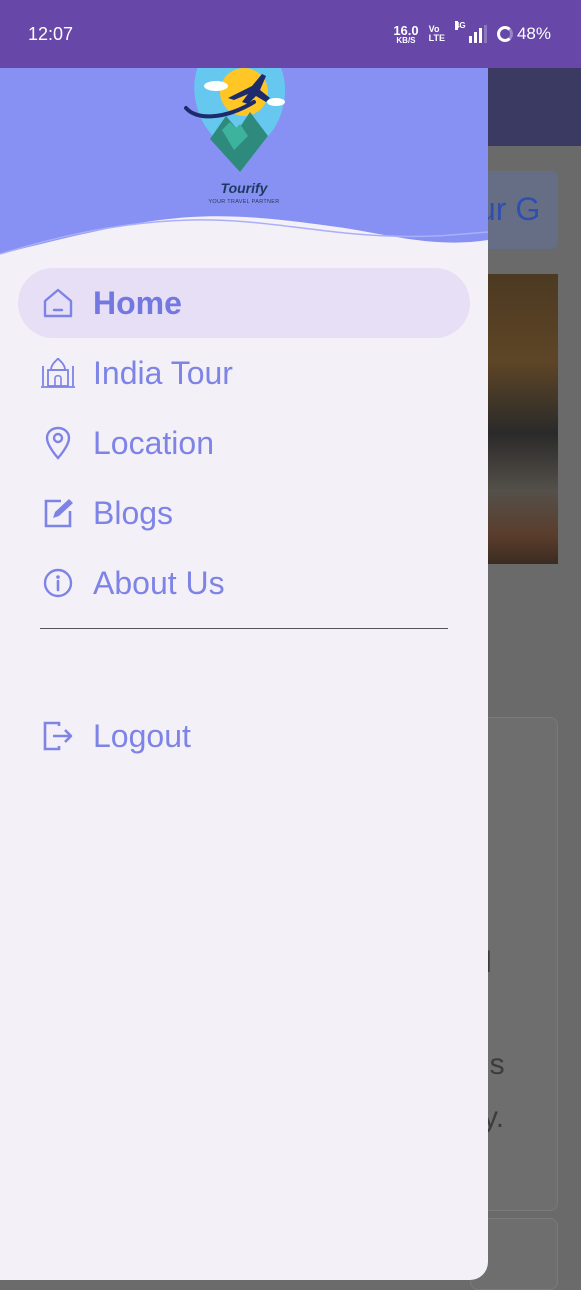 This screenshot has width=581, height=1290. I want to click on drawer-item-label: Location, so click(153, 442).